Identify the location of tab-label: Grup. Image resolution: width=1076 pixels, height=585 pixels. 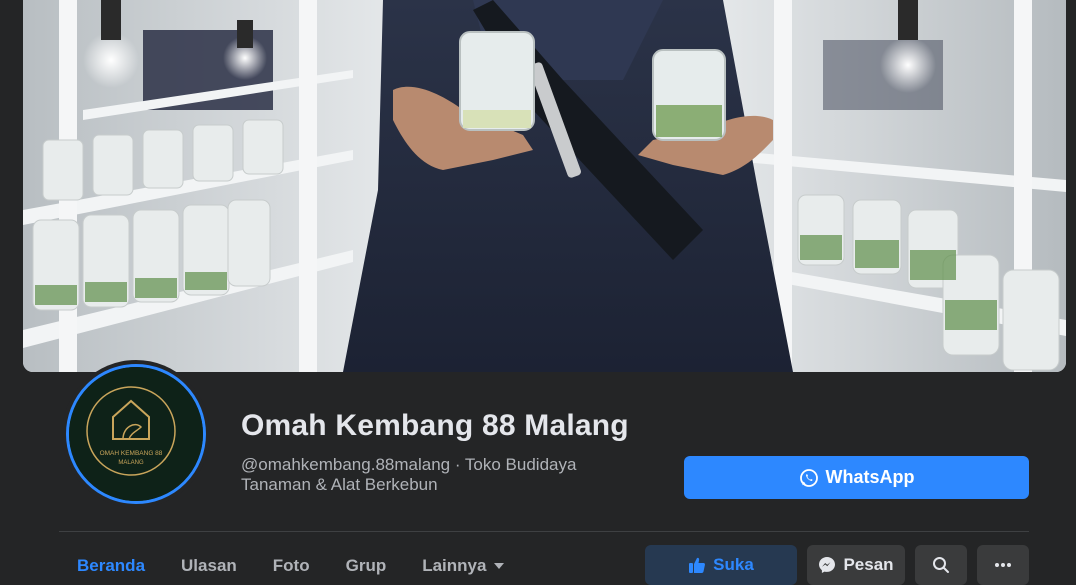
(366, 565).